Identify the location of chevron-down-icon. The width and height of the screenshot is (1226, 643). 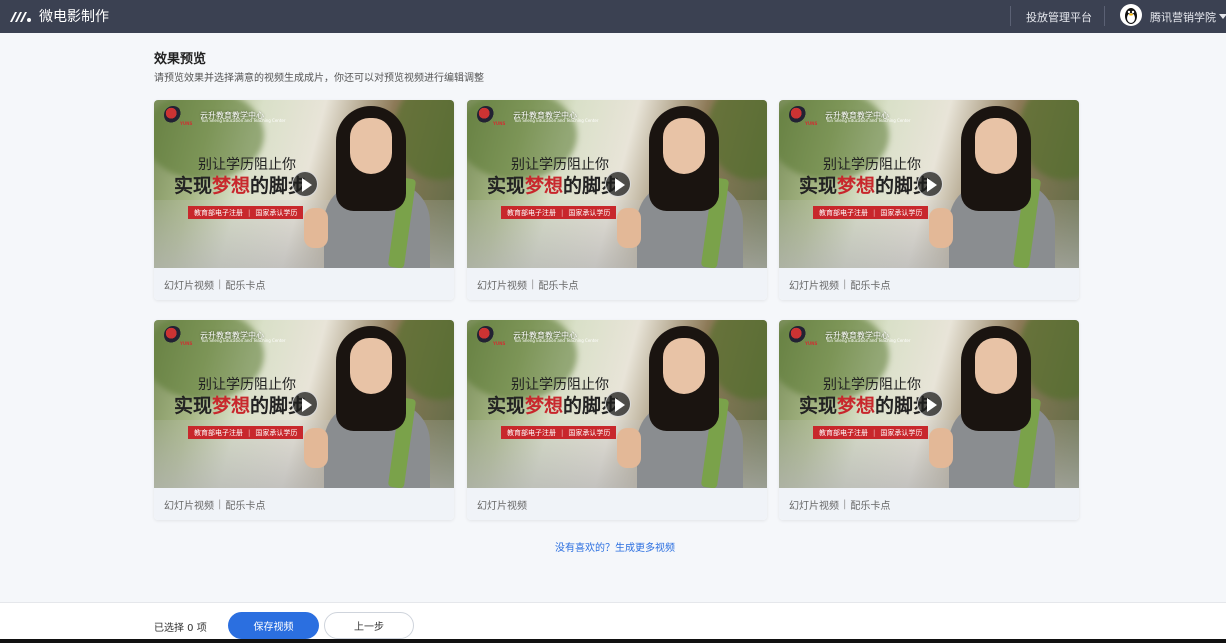
(1222, 16).